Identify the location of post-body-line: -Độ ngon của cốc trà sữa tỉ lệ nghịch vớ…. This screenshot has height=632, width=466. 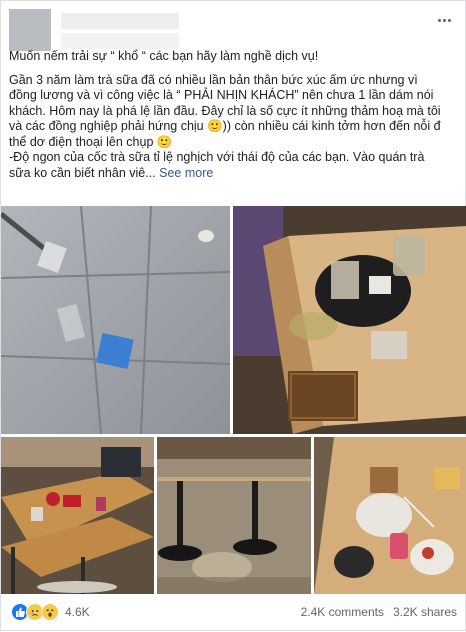
(217, 157).